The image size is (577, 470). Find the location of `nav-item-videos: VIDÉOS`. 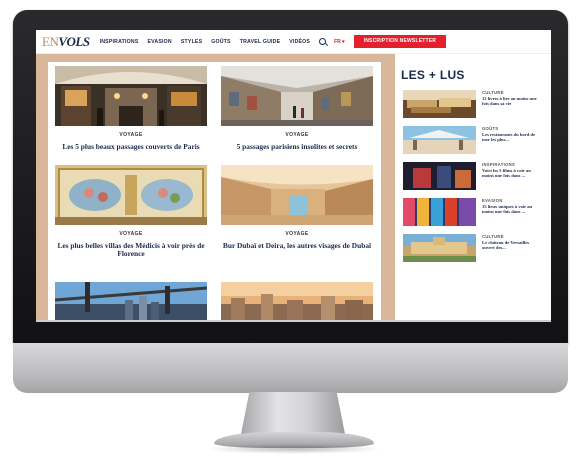

nav-item-videos: VIDÉOS is located at coordinates (299, 42).